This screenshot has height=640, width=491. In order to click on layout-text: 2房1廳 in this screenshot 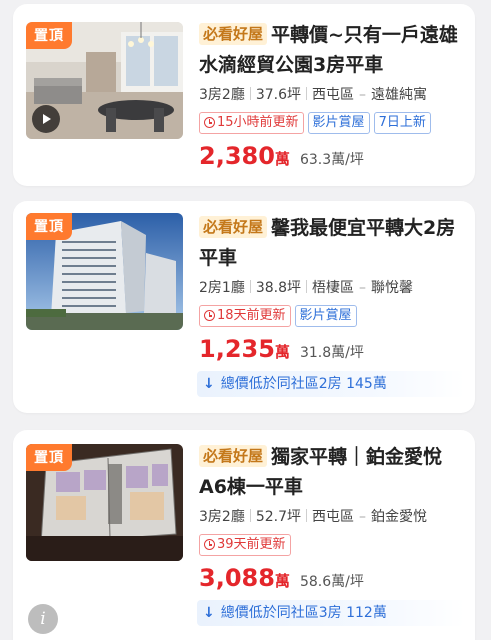, I will do `click(222, 288)`.